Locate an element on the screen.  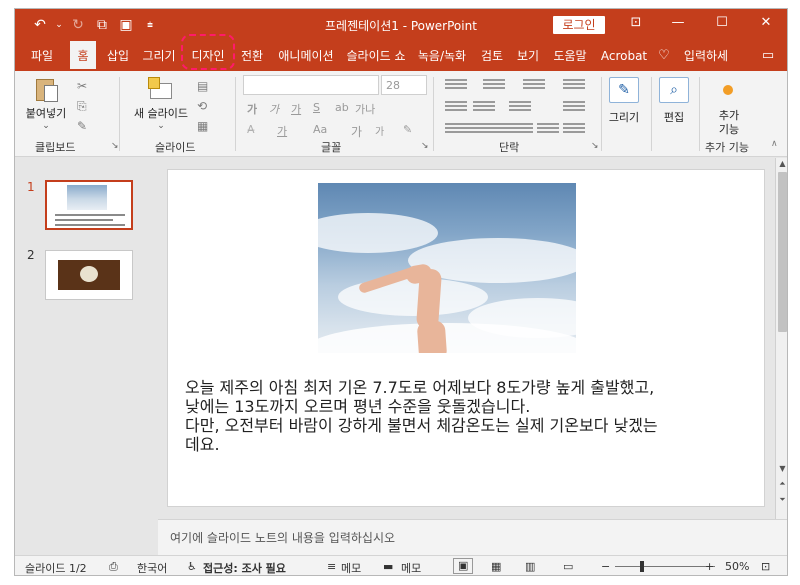
notes-pane: 여기에 슬라이드 노트의 내용을 입력하십시오 is located at coordinates (472, 537).